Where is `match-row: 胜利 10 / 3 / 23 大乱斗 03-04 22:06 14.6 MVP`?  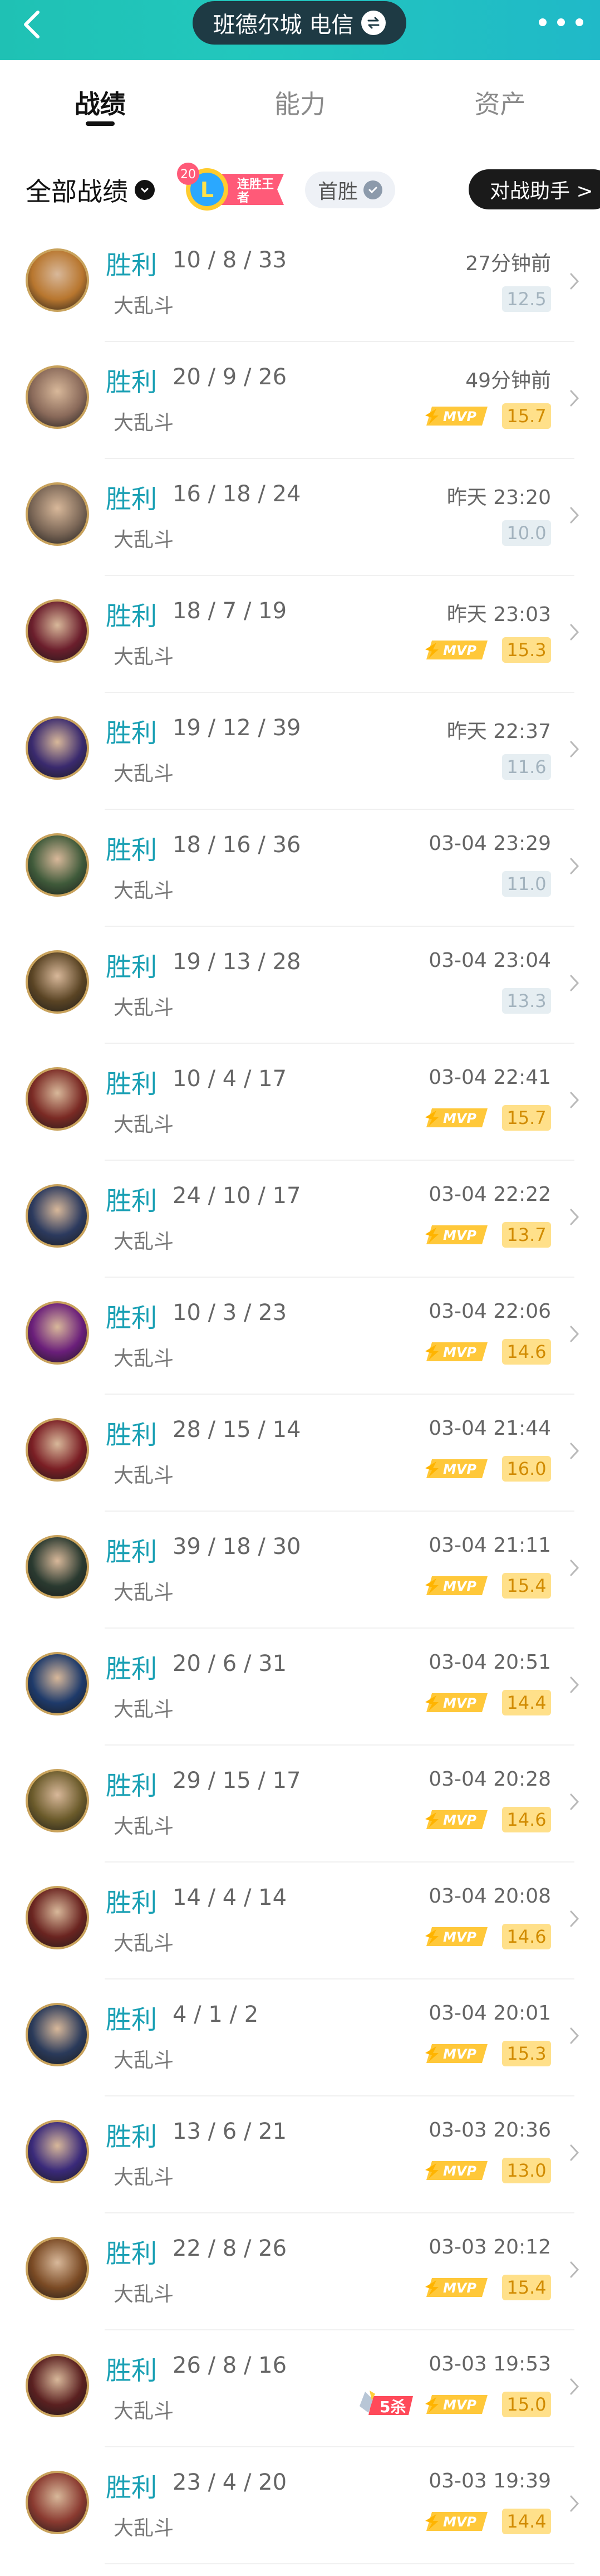 match-row: 胜利 10 / 3 / 23 大乱斗 03-04 22:06 14.6 MVP is located at coordinates (300, 1336).